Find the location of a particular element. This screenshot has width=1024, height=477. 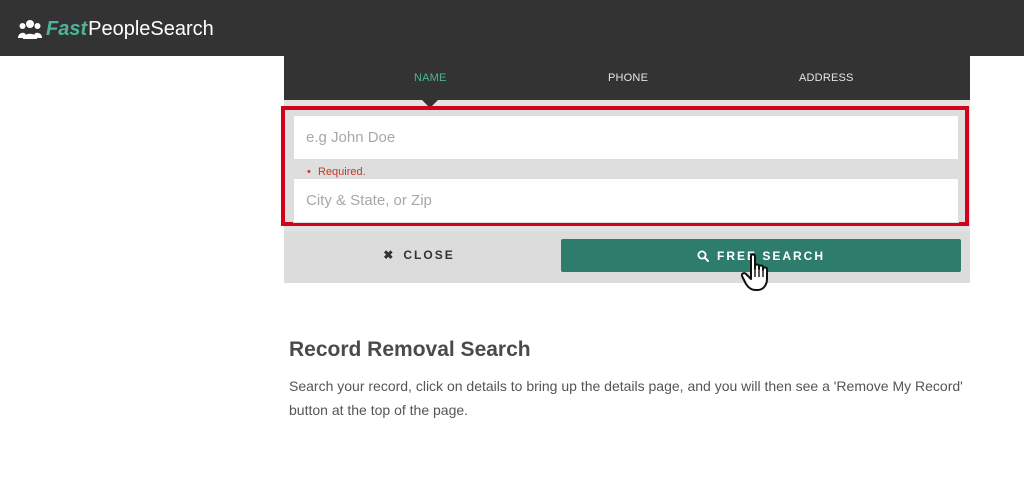

close-label: CLOSE is located at coordinates (429, 255).